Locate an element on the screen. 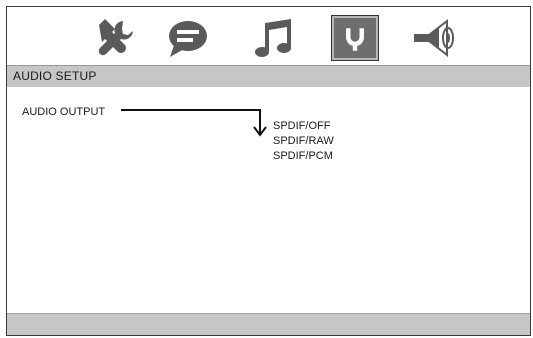 The height and width of the screenshot is (338, 533). connector-arrow-icon is located at coordinates (194, 123).